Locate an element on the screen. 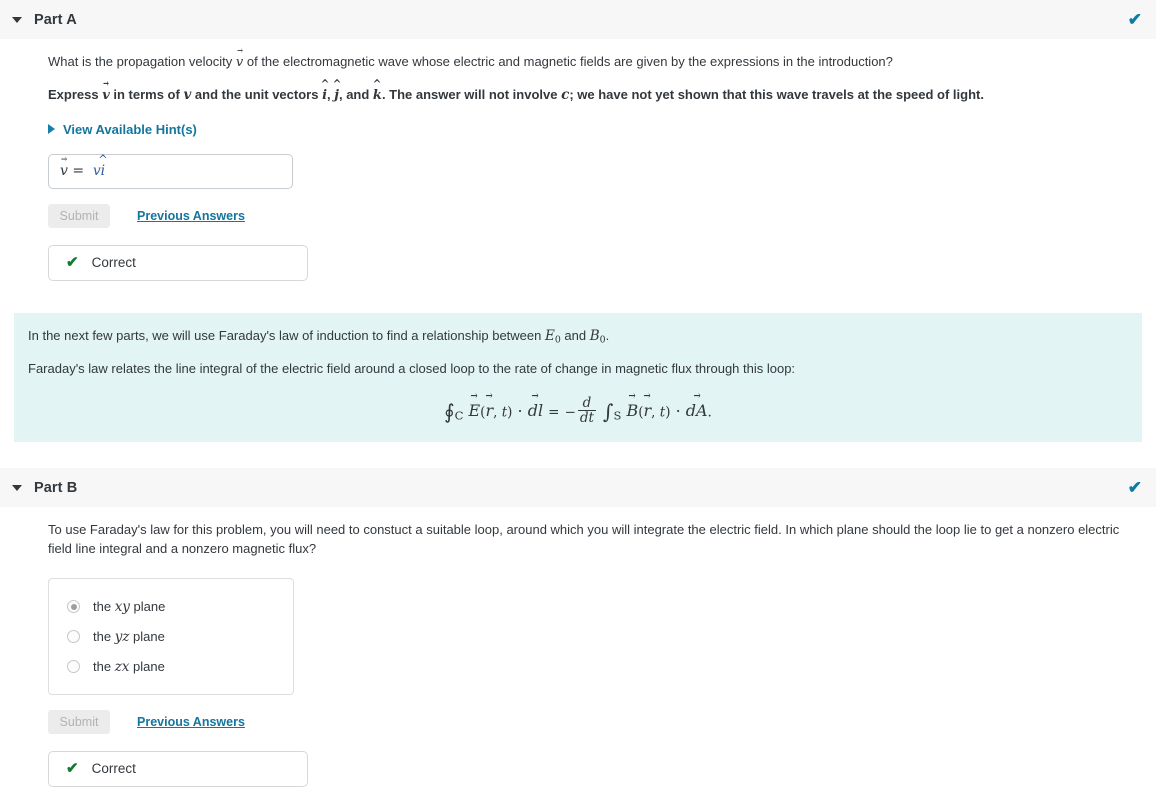 The width and height of the screenshot is (1156, 787). radio-xy-plane is located at coordinates (73, 607).